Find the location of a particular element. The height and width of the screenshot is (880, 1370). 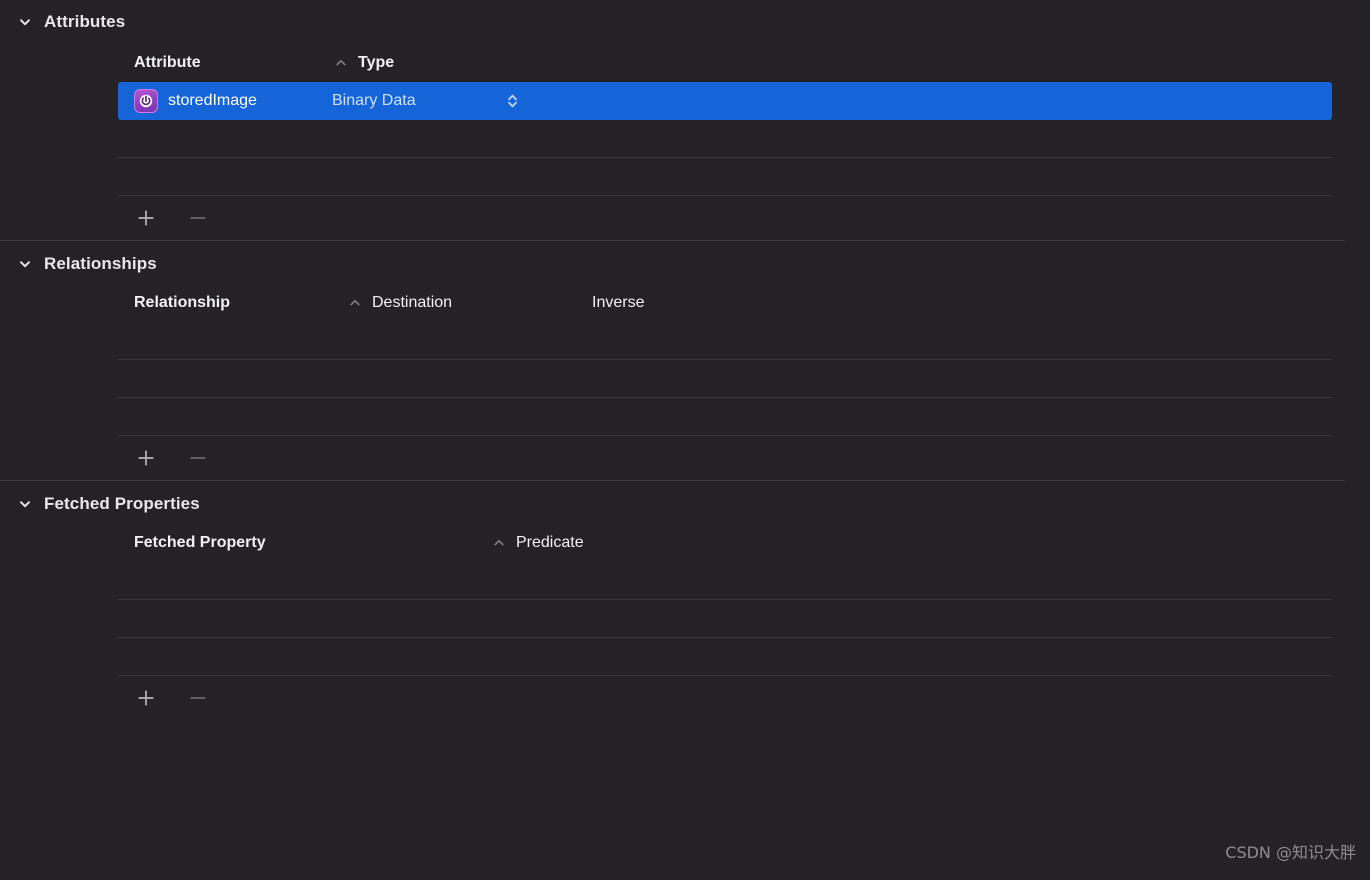

column-header-type-label: Type is located at coordinates (376, 62).